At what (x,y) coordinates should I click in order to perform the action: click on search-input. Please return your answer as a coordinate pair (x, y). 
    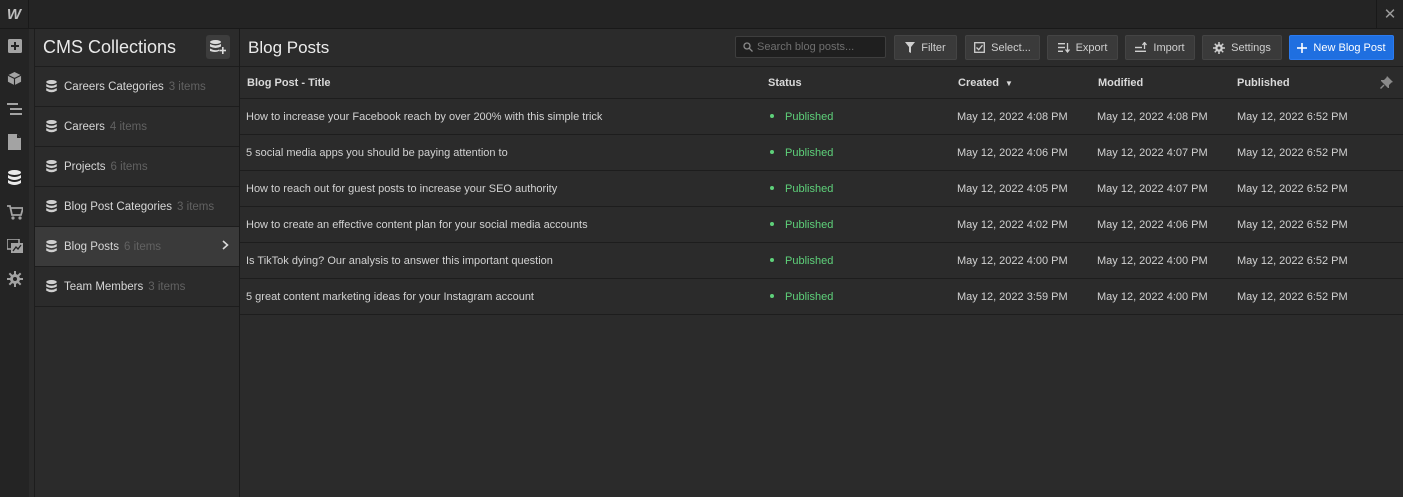
    Looking at the image, I should click on (817, 47).